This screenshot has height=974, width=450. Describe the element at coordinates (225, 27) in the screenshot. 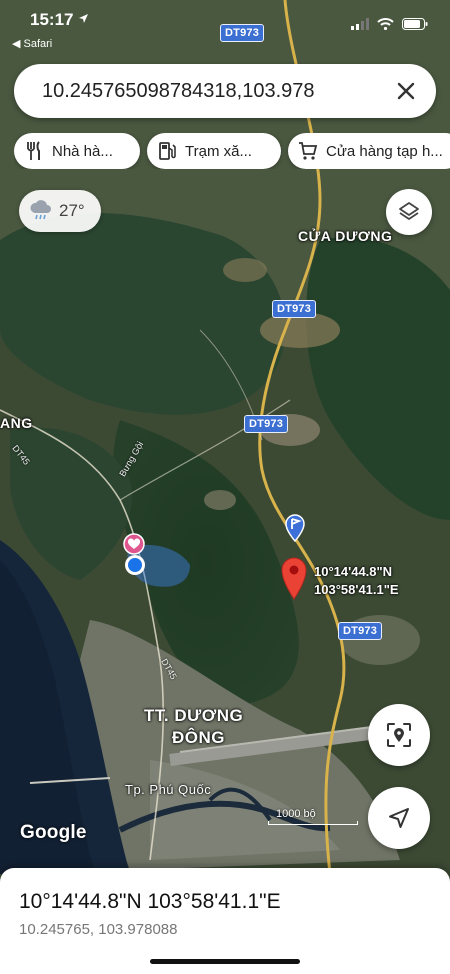

I see `status-bar: 15:17 ◀ Safari` at that location.